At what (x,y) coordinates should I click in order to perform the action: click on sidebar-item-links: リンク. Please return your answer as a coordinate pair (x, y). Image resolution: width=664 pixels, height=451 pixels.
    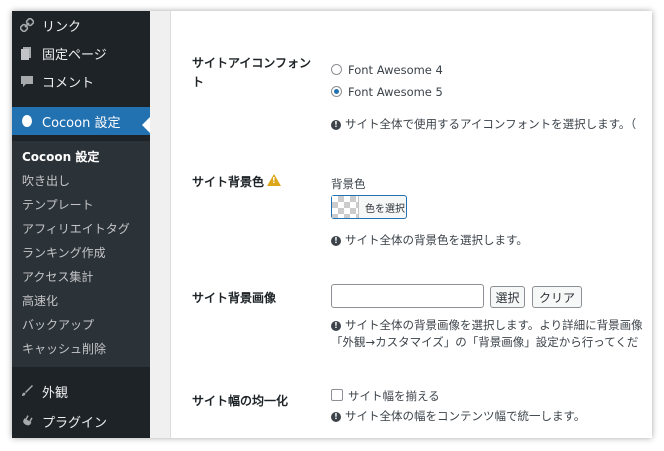
    Looking at the image, I should click on (81, 25).